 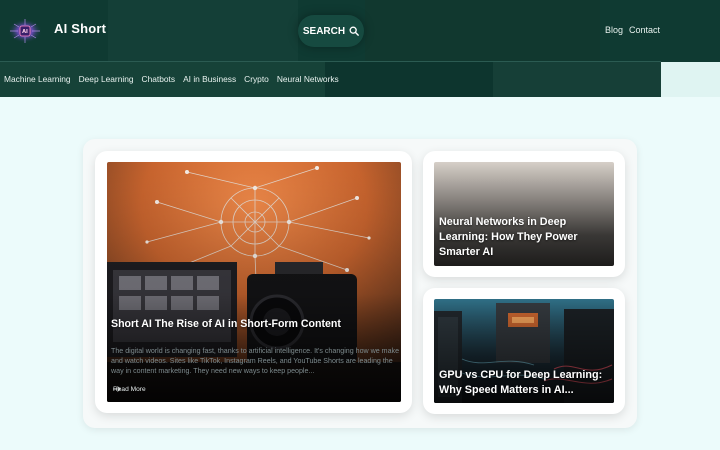 I want to click on nav-link-contact: Contact, so click(x=644, y=30).